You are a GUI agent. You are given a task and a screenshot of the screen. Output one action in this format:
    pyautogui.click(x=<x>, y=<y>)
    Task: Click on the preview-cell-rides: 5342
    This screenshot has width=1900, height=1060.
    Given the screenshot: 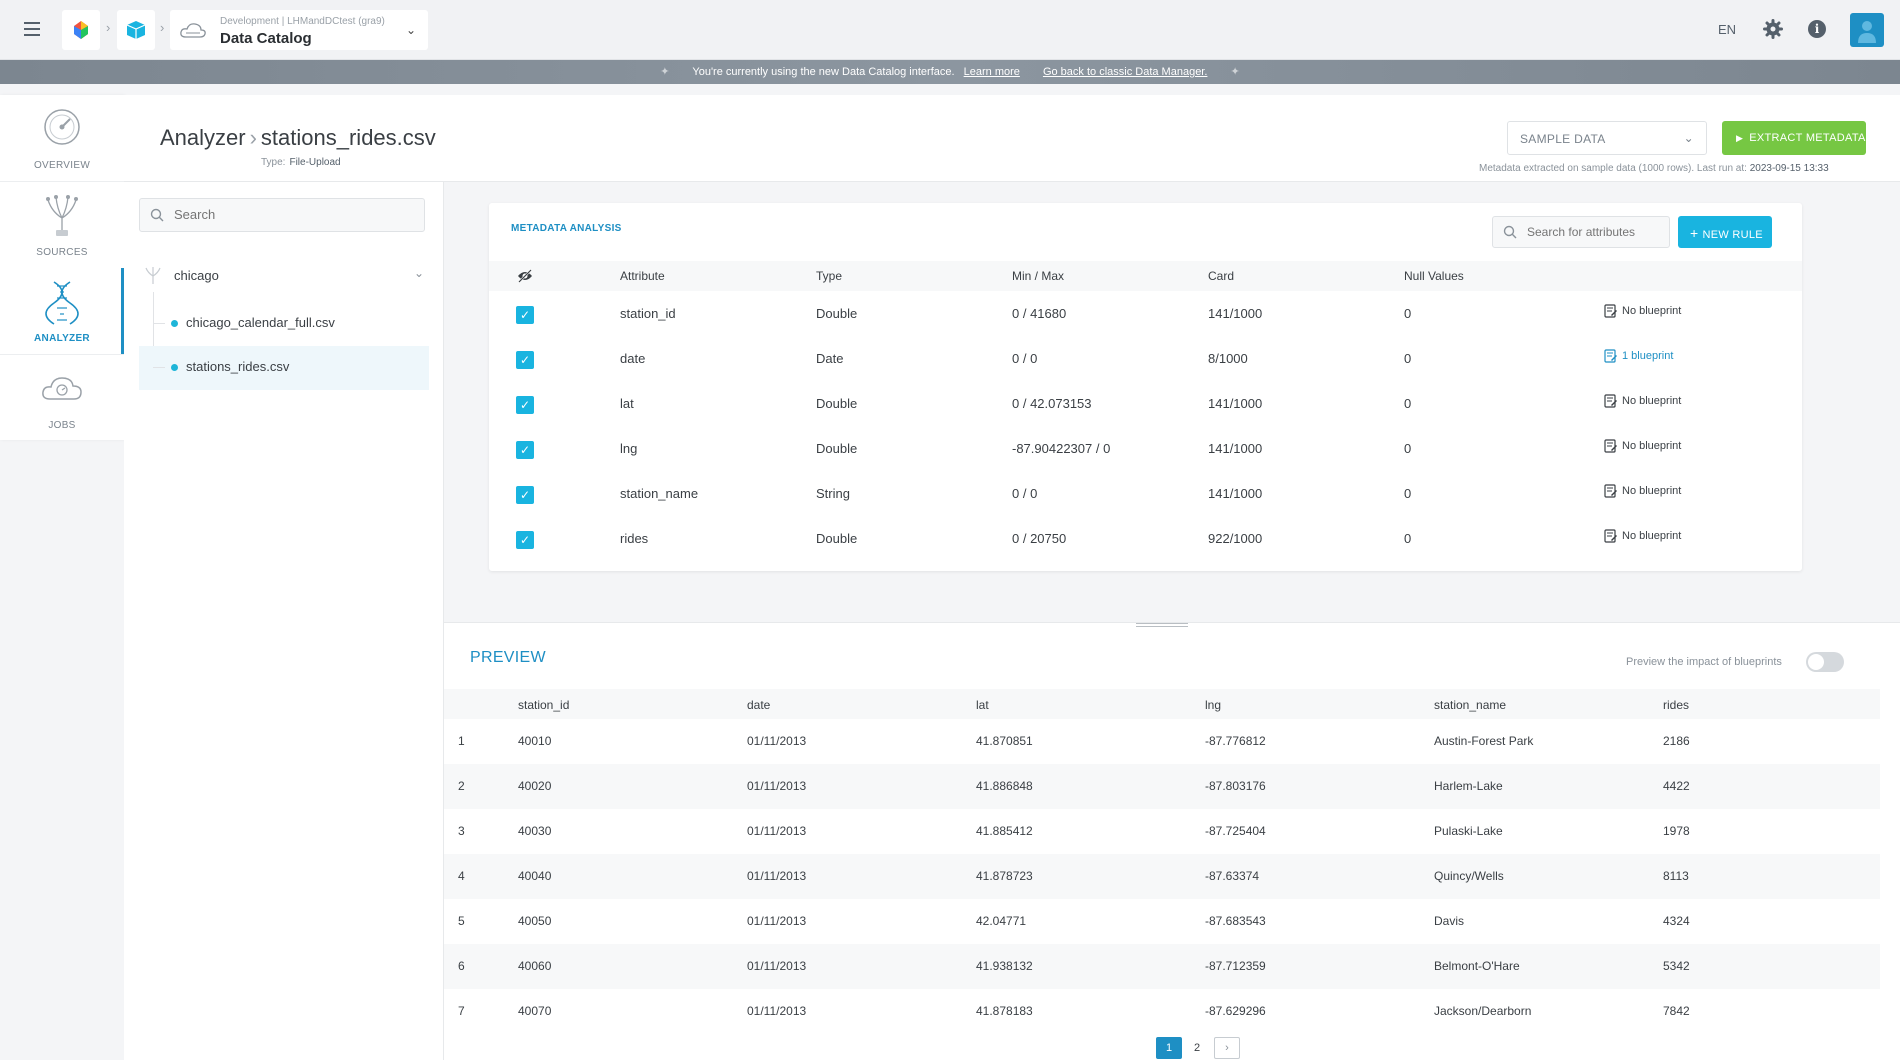 What is the action you would take?
    pyautogui.click(x=1676, y=966)
    